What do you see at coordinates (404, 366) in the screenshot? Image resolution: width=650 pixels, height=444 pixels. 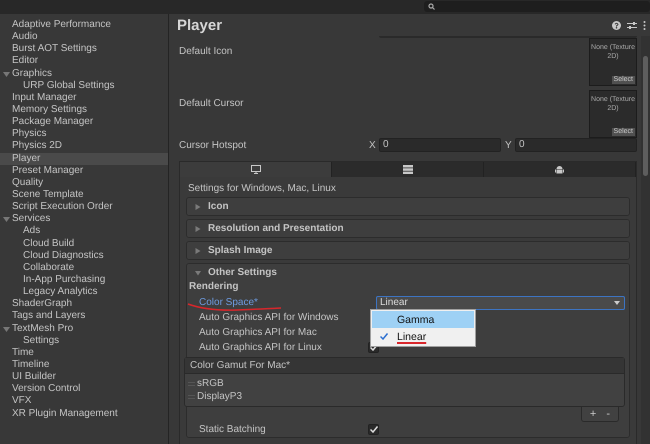 I see `list-header: Color Gamut For Mac*` at bounding box center [404, 366].